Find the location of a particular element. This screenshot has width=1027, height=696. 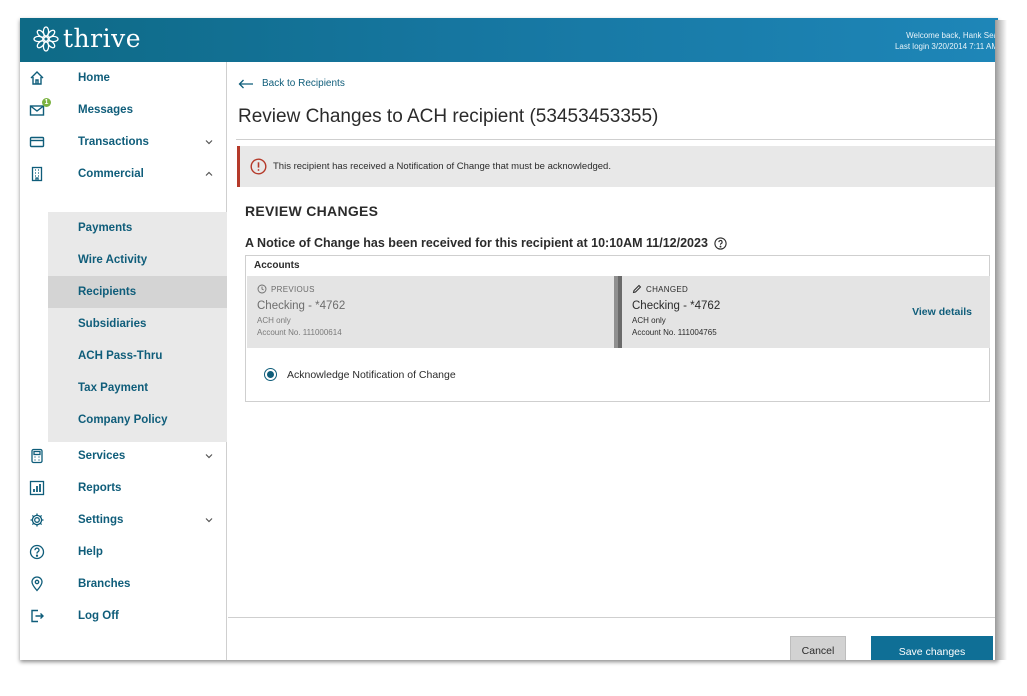

cancel-button: Cancel is located at coordinates (818, 648).